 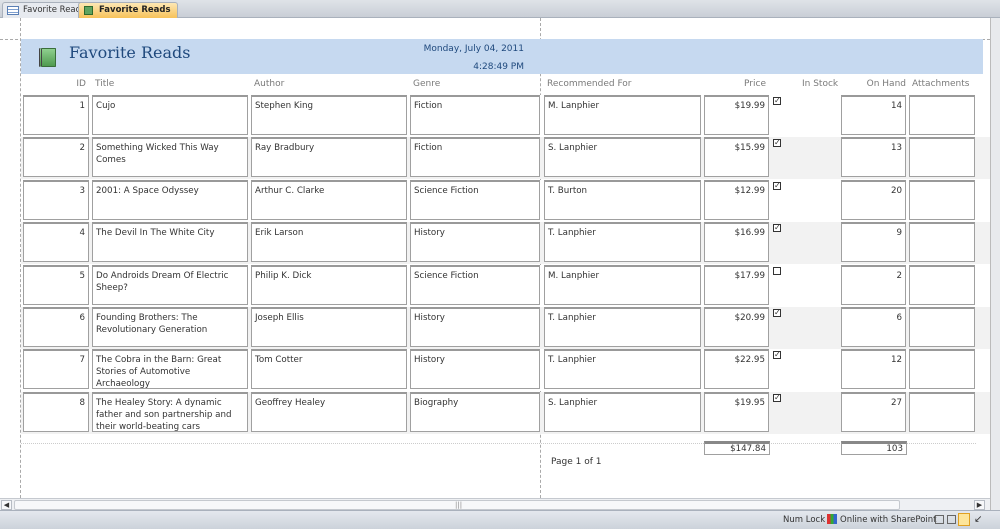 I want to click on cell-price: $17.99, so click(x=736, y=284).